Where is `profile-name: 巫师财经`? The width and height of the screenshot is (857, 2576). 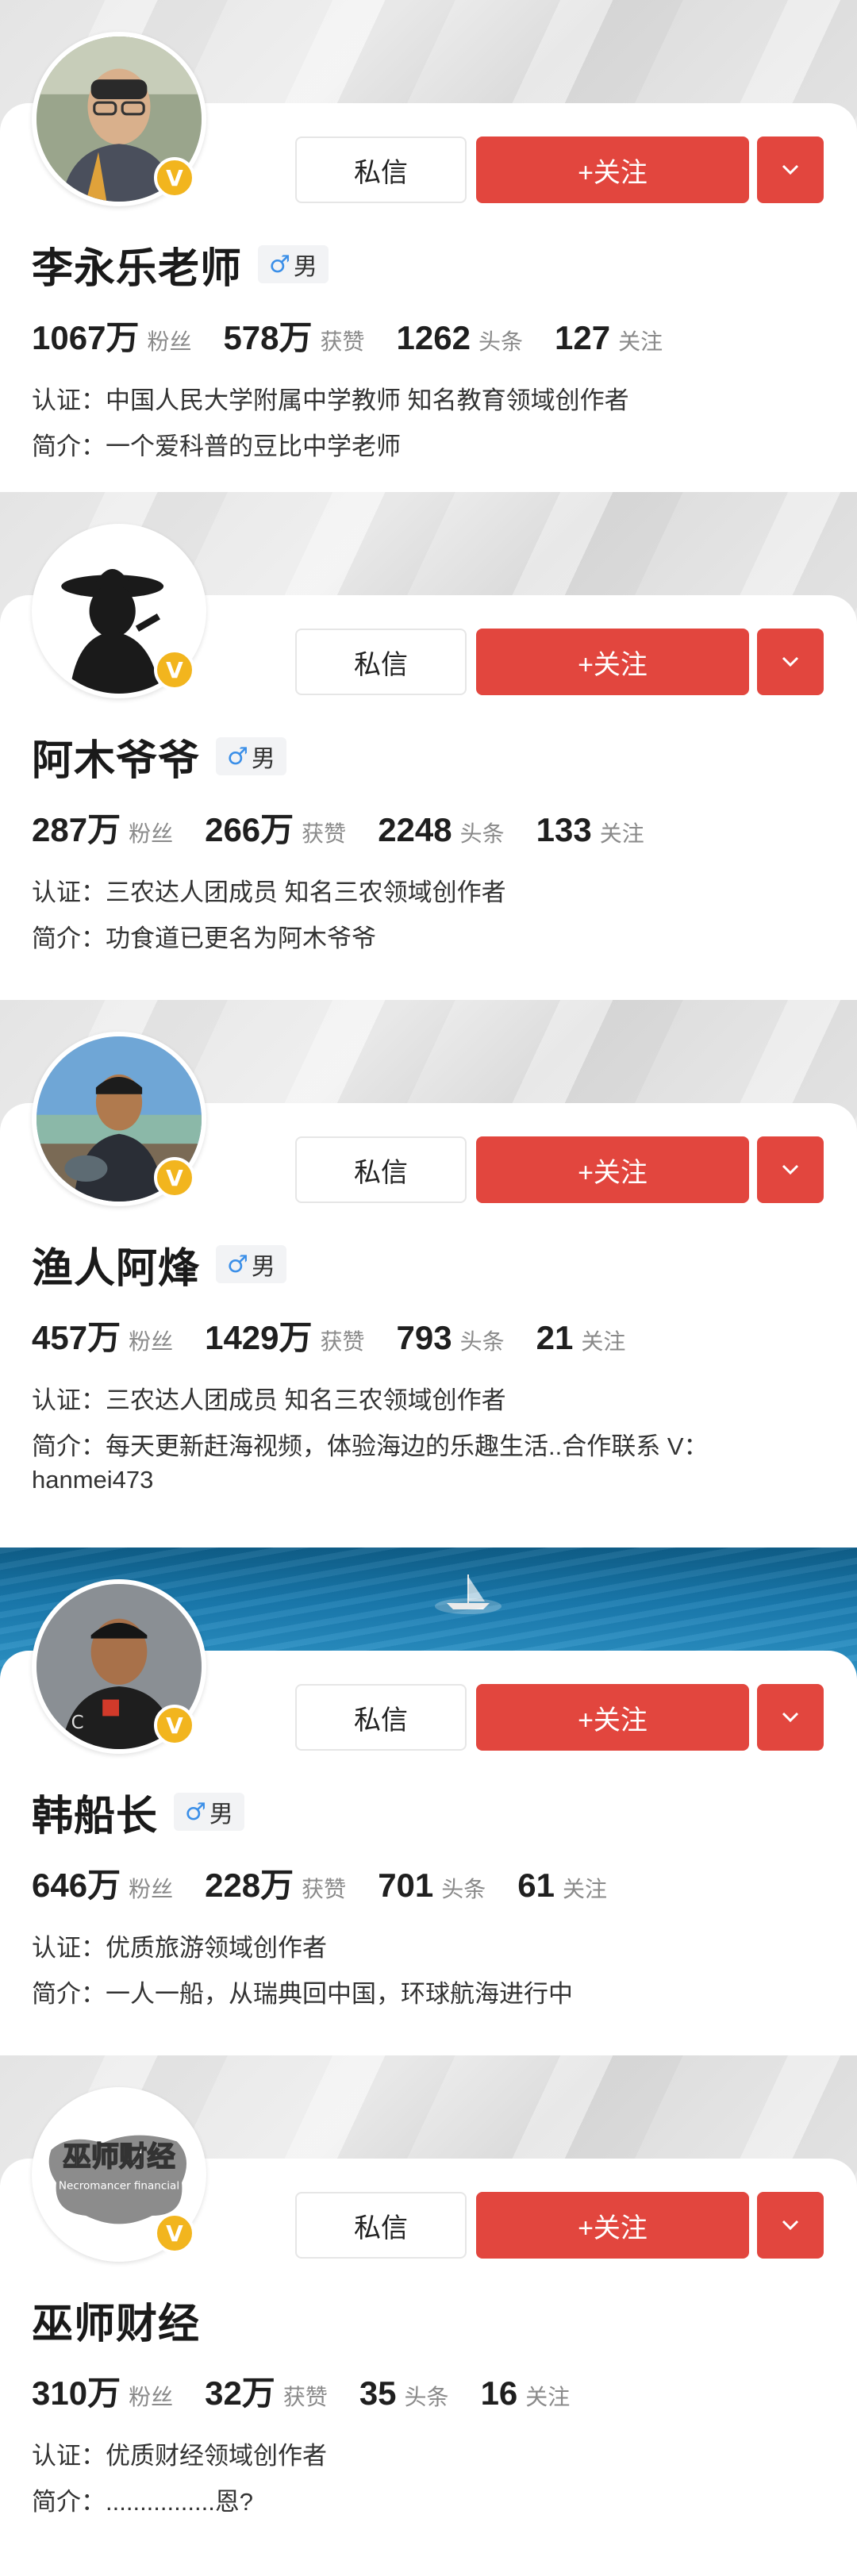 profile-name: 巫师财经 is located at coordinates (116, 2324).